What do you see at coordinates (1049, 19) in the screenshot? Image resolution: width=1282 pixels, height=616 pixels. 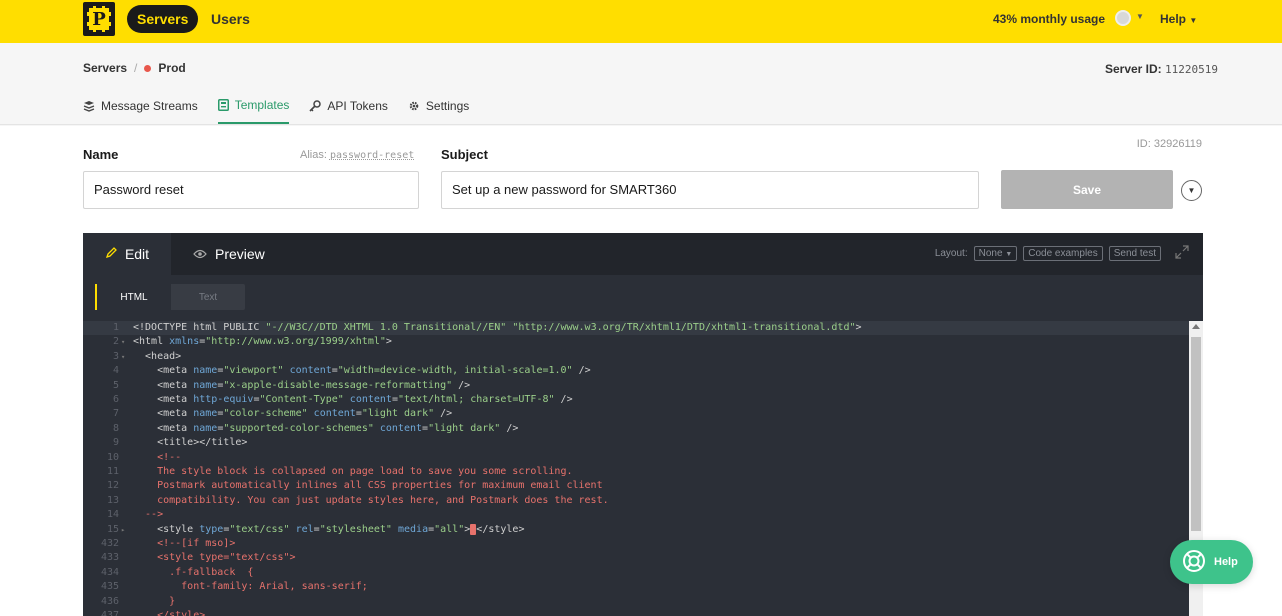 I see `monthly-usage-link: 43% monthly usage` at bounding box center [1049, 19].